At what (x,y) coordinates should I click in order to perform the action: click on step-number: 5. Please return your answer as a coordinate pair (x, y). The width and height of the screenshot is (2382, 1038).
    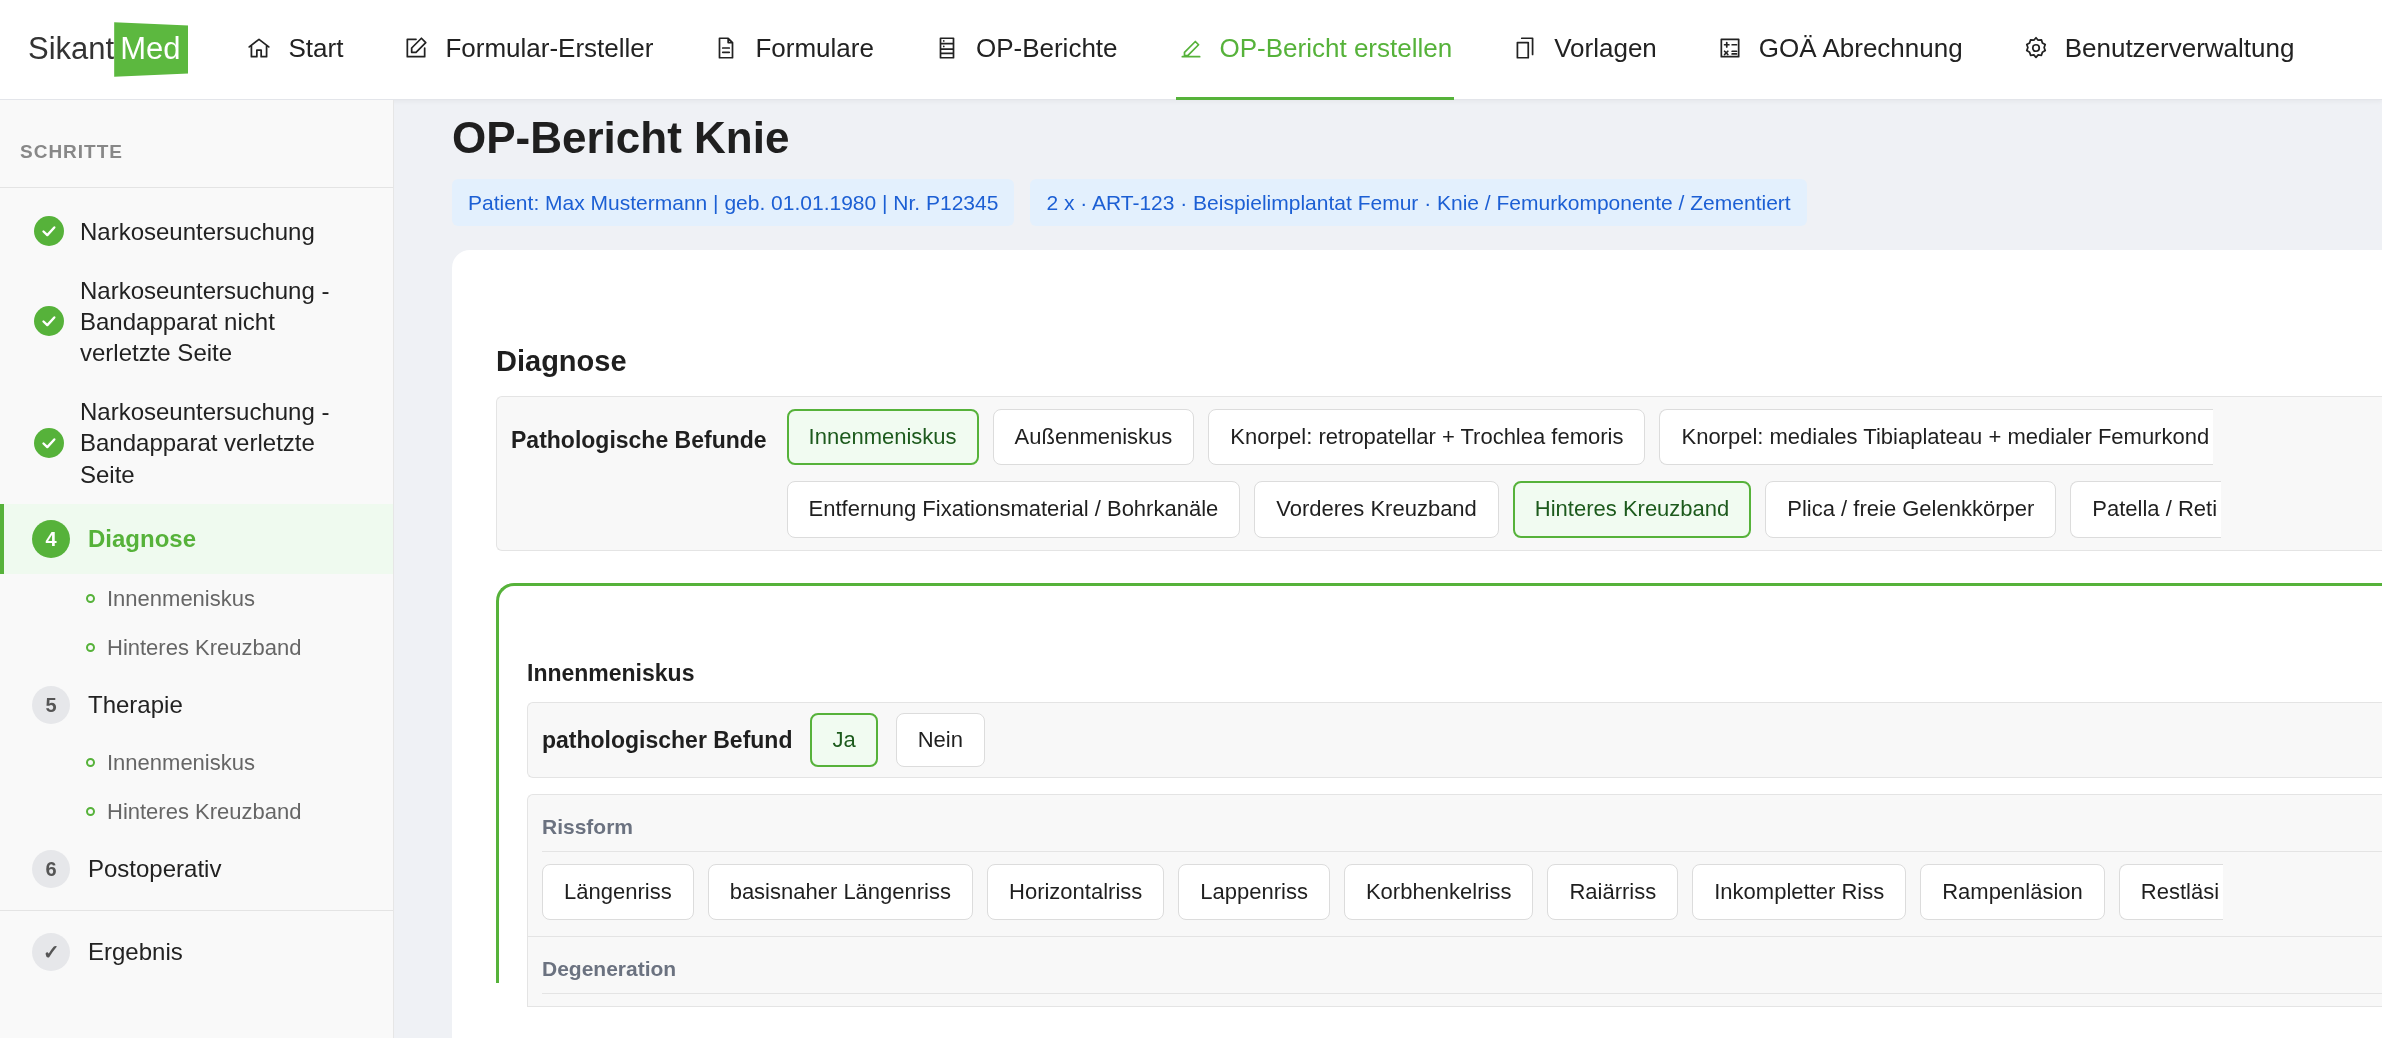
    Looking at the image, I should click on (51, 704).